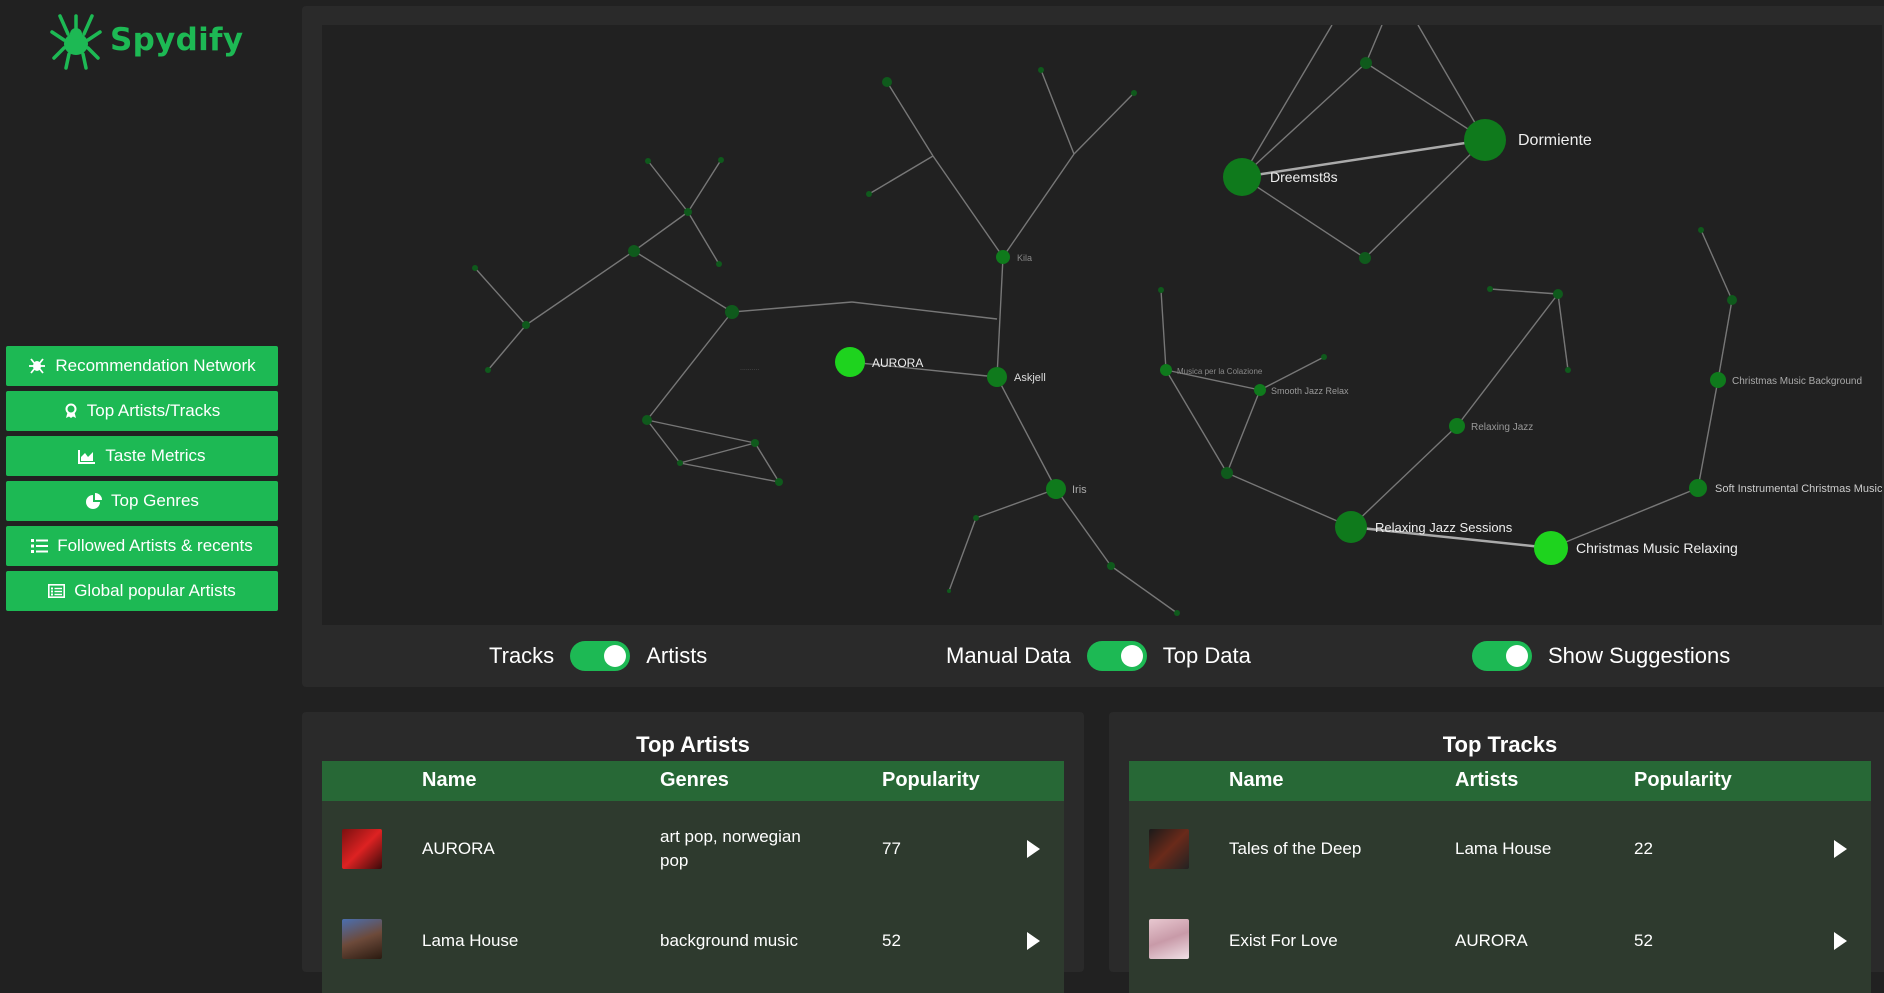 This screenshot has width=1884, height=993. Describe the element at coordinates (674, 860) in the screenshot. I see `artist-genres-line2: pop` at that location.